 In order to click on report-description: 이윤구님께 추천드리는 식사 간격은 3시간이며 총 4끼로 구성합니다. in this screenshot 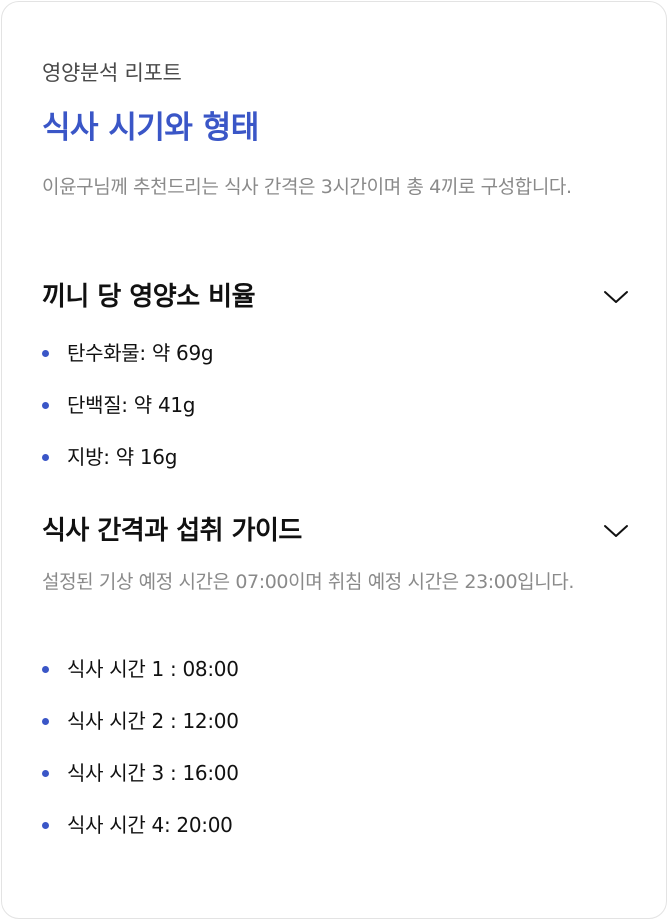, I will do `click(307, 187)`.